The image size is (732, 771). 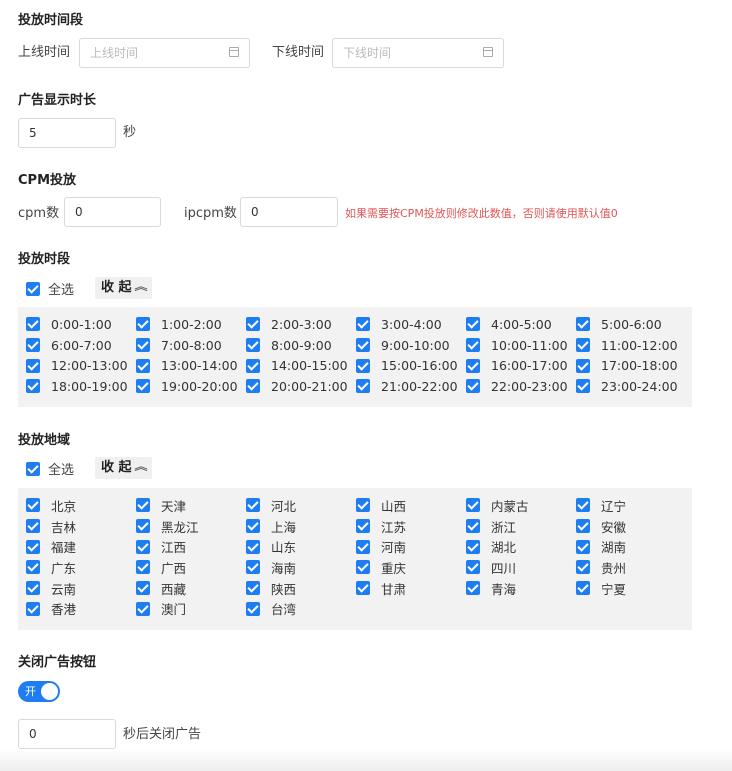 I want to click on region-item: 广东, so click(x=81, y=567).